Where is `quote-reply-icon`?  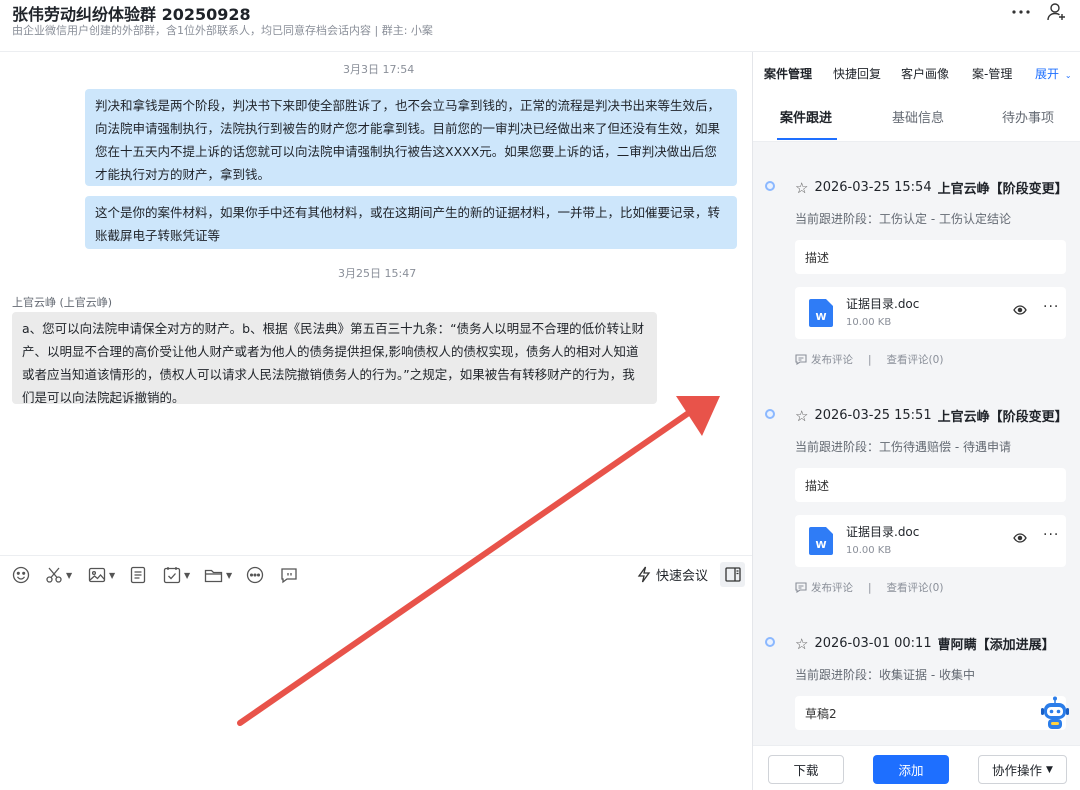 quote-reply-icon is located at coordinates (289, 575).